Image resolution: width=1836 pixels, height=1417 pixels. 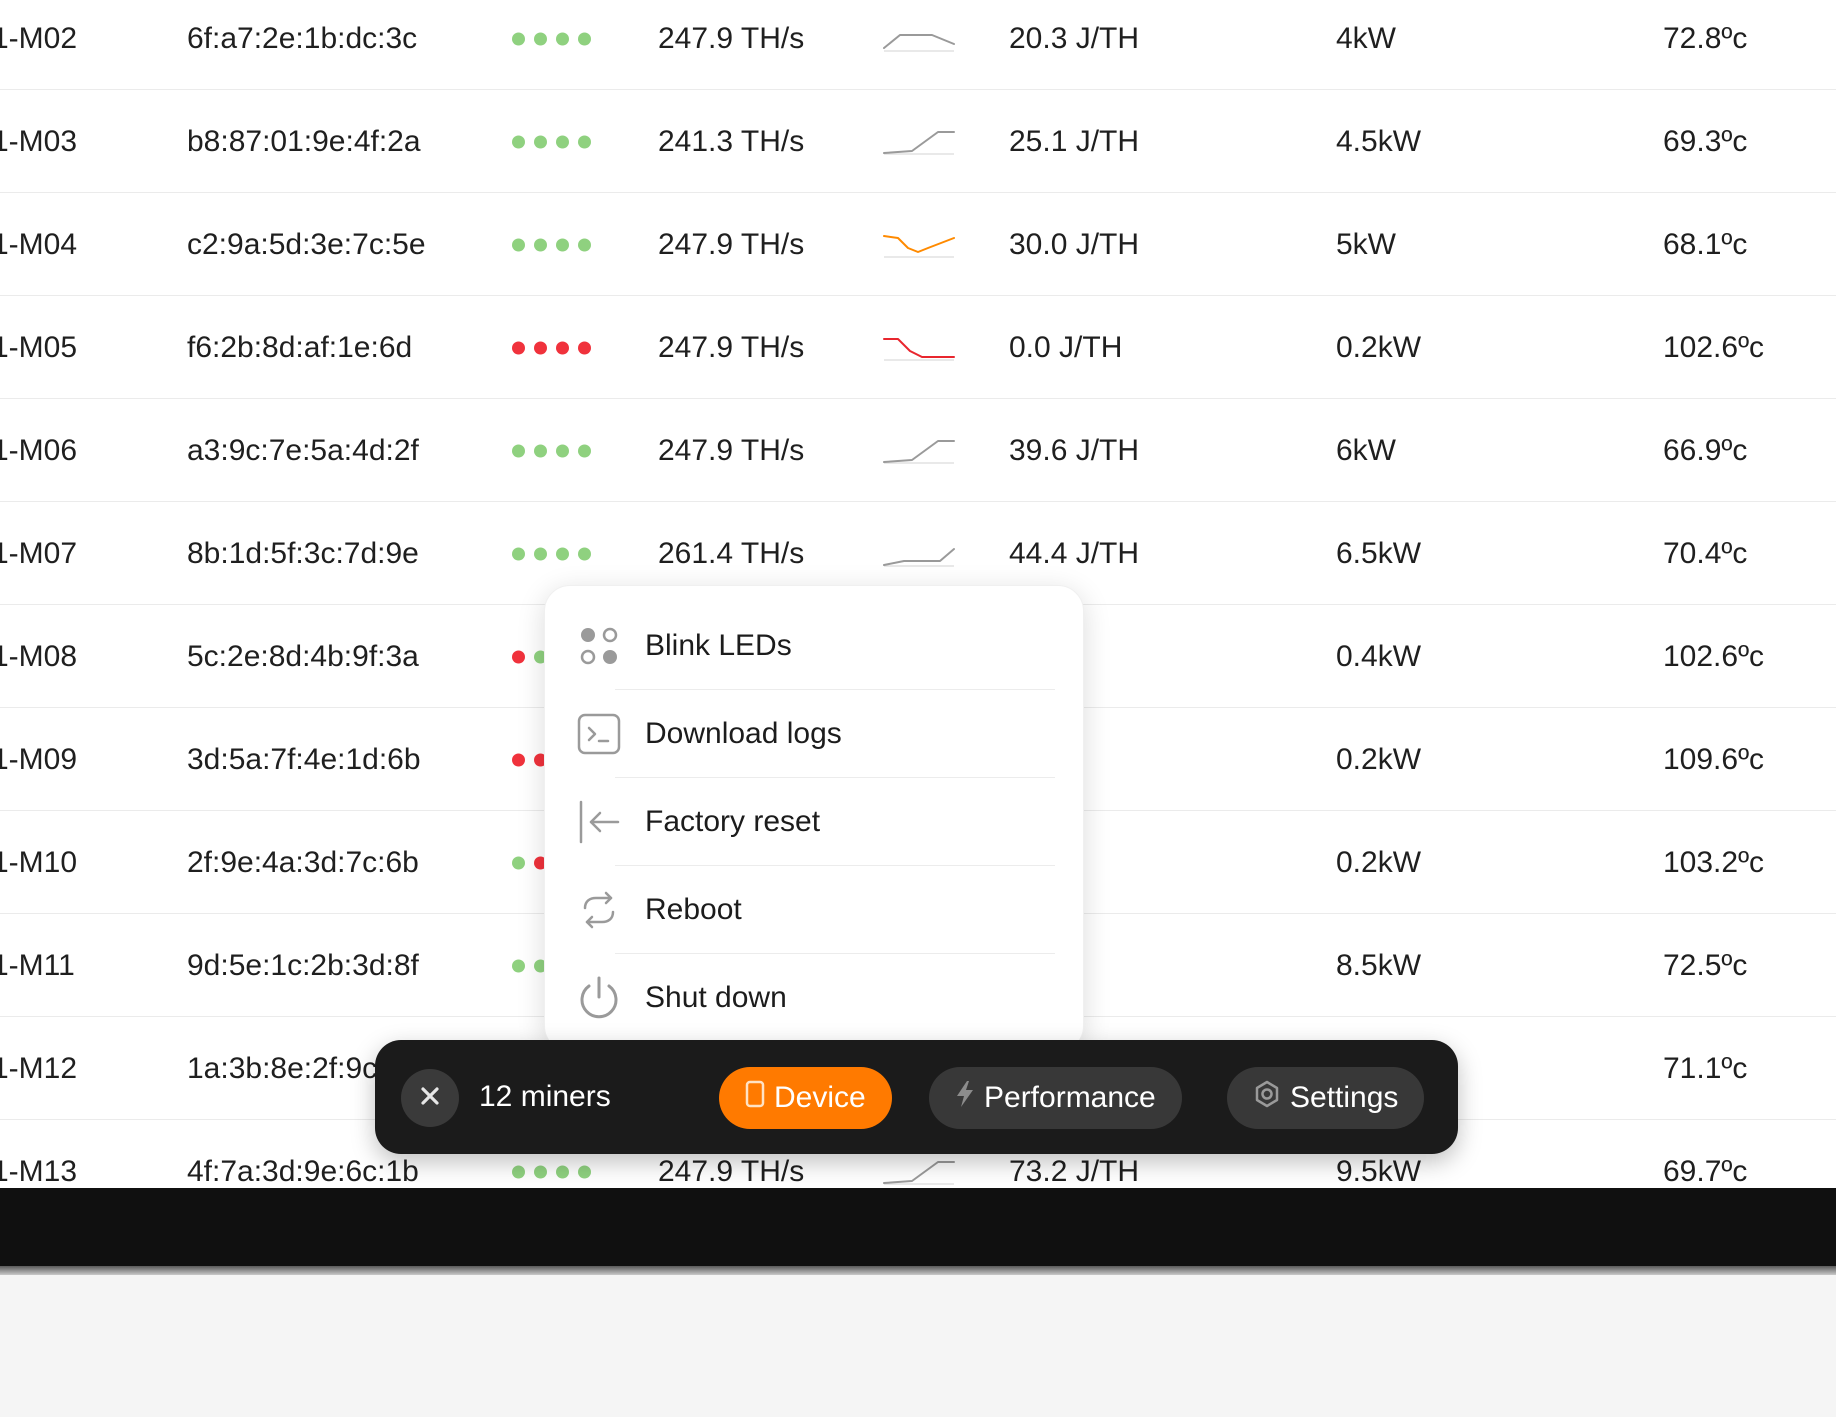 I want to click on power-value: 4kW, so click(x=1366, y=38).